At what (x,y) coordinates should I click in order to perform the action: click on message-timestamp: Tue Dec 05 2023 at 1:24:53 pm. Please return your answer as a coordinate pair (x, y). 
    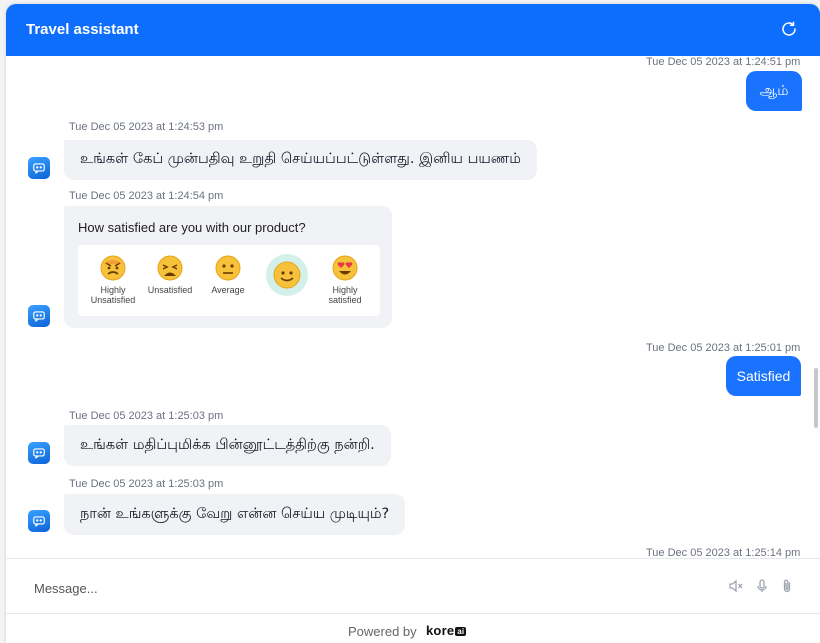
    Looking at the image, I should click on (146, 127).